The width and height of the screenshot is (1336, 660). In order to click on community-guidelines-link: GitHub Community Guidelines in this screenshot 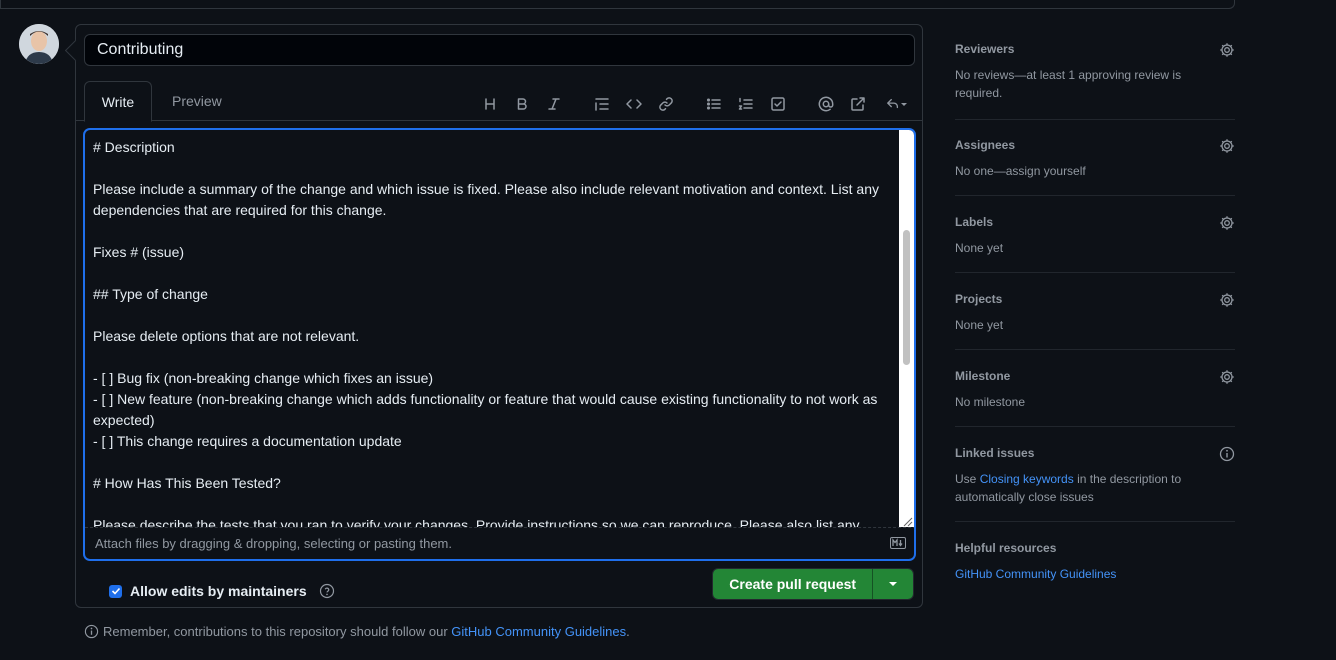, I will do `click(538, 631)`.